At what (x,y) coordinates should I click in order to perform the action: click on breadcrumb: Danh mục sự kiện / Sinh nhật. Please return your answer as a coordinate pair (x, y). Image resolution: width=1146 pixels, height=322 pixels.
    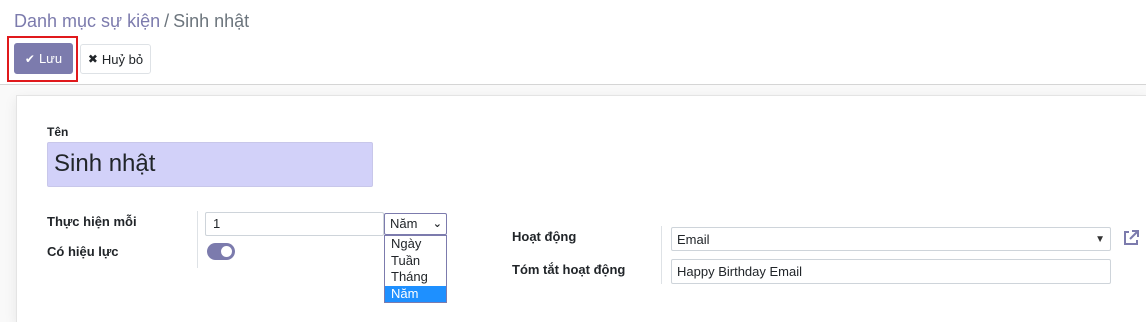
    Looking at the image, I should click on (131, 21).